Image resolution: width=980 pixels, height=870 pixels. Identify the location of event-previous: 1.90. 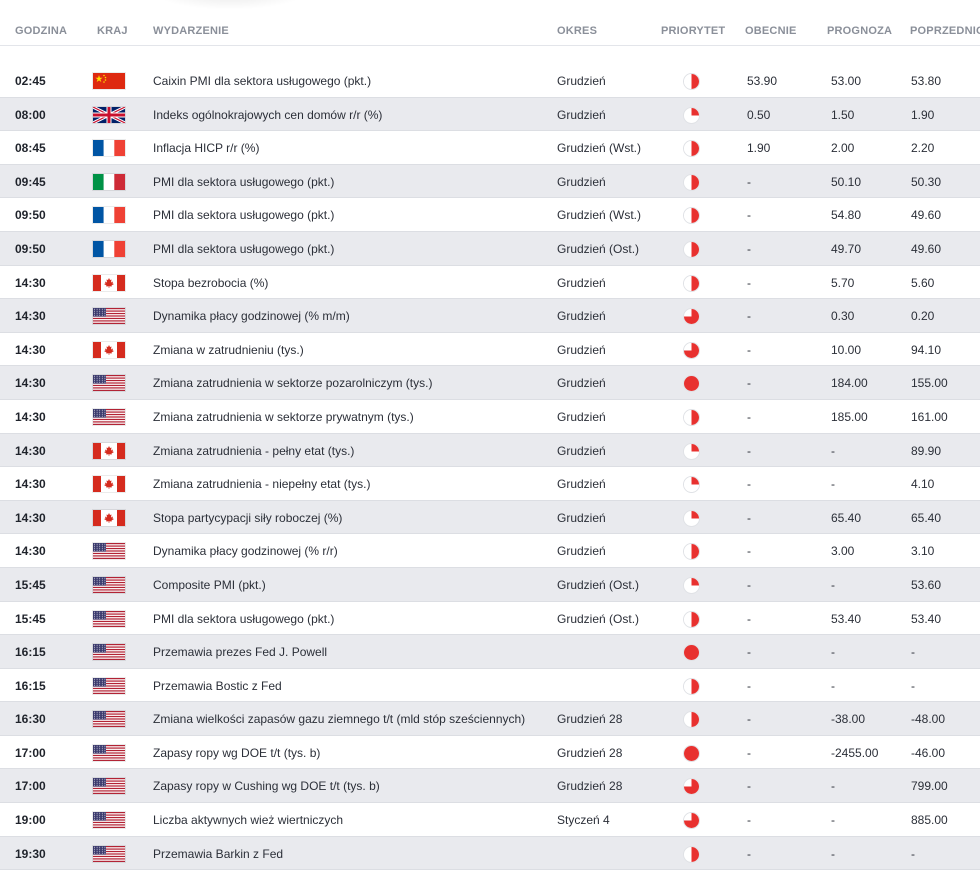
(923, 114).